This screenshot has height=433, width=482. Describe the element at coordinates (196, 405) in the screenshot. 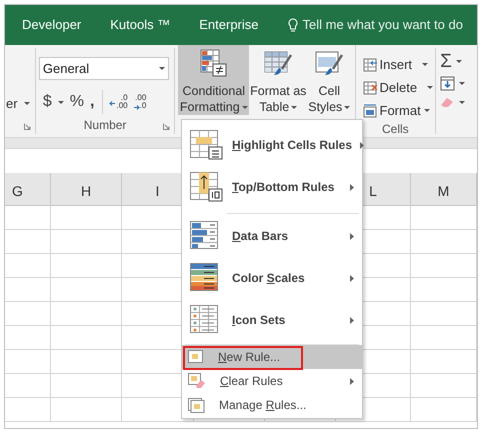

I see `manage-rules-icon` at that location.